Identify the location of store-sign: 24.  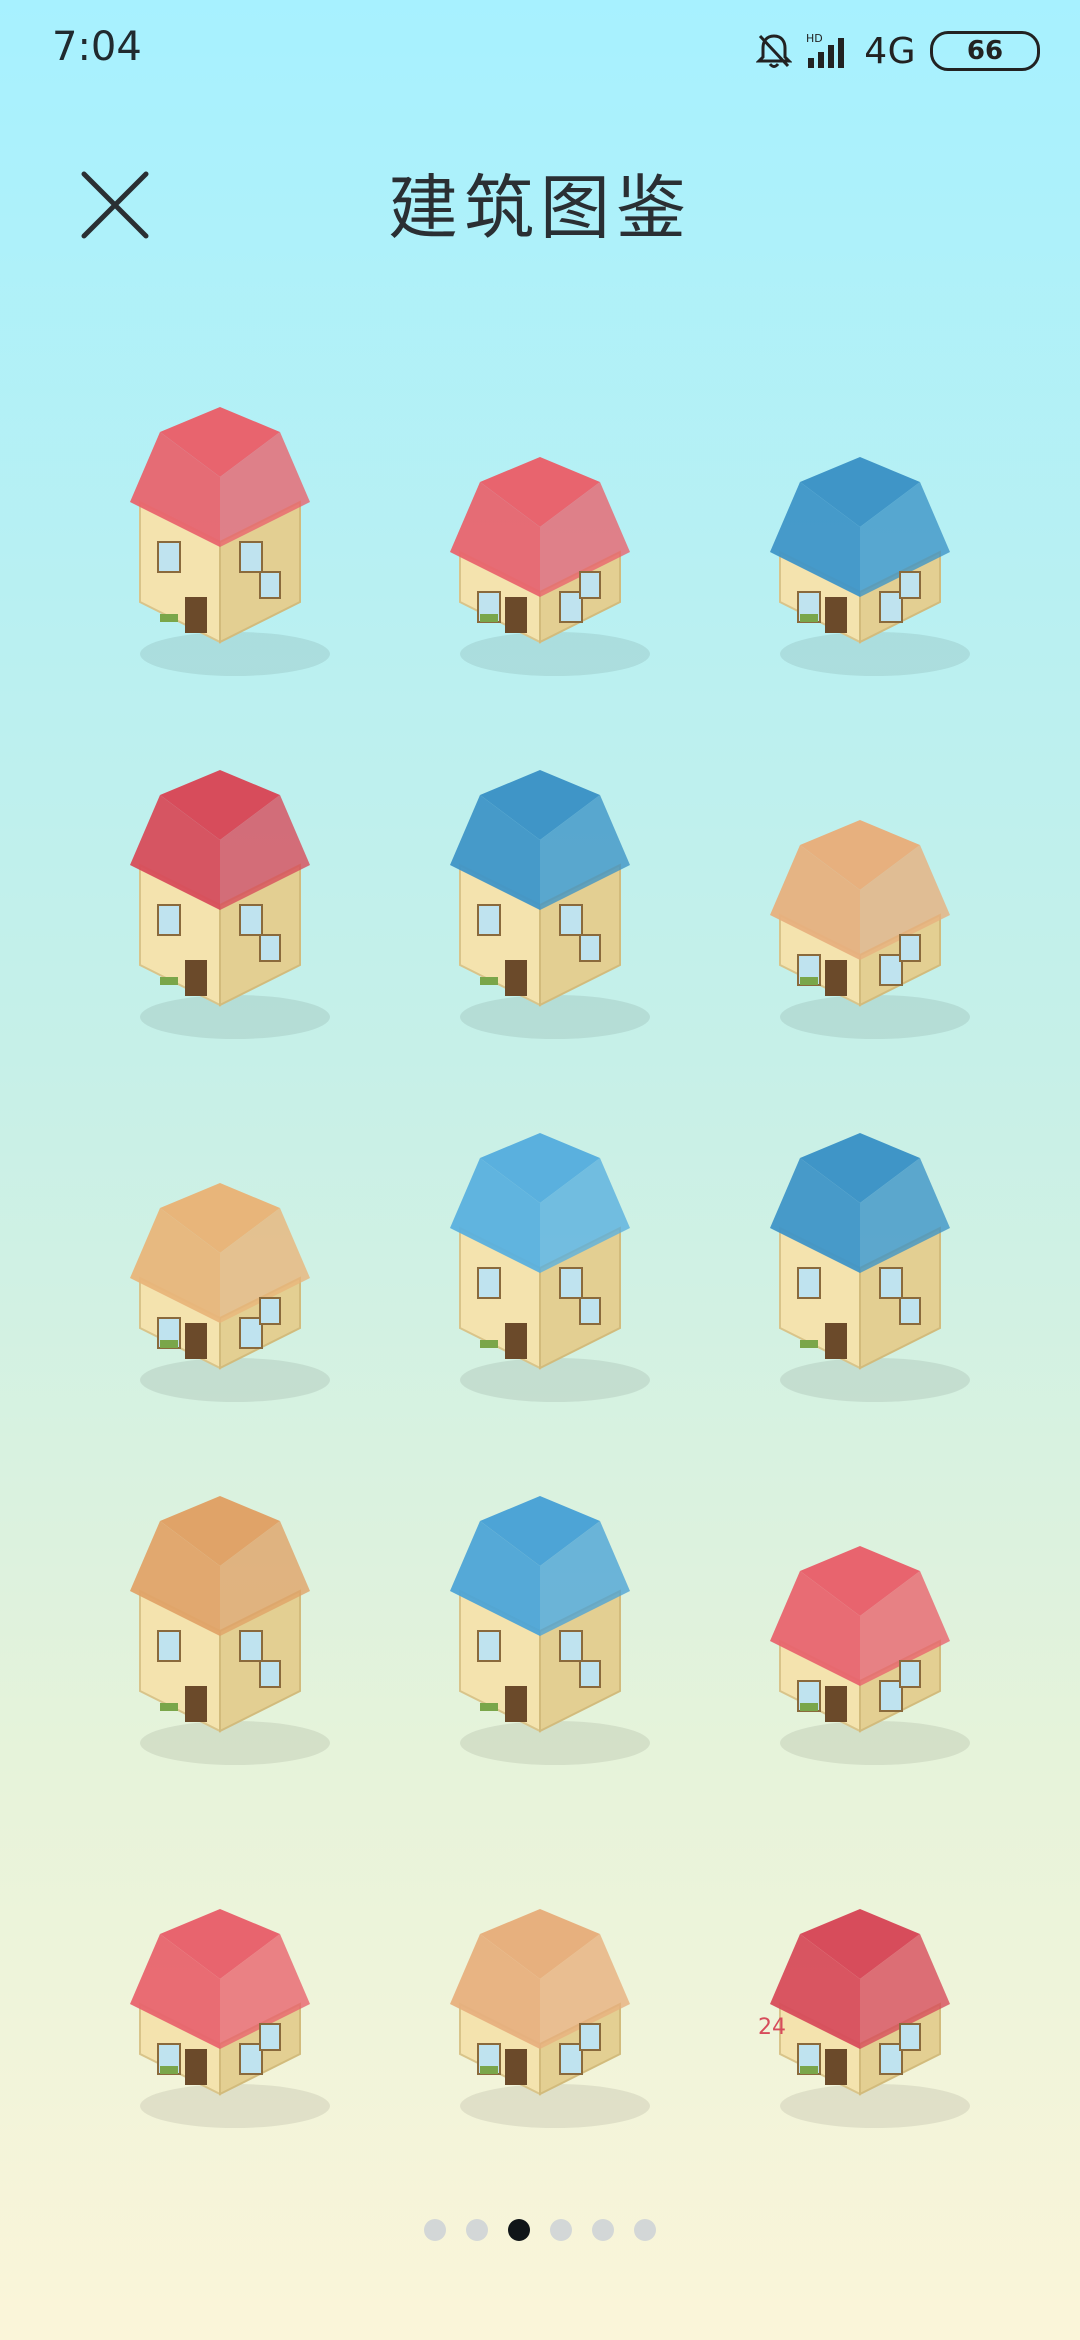
(772, 2027).